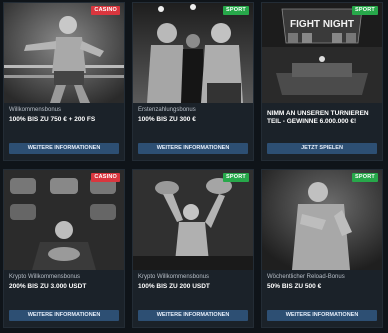 This screenshot has height=333, width=388. I want to click on promo-image-champion-belt, so click(193, 220).